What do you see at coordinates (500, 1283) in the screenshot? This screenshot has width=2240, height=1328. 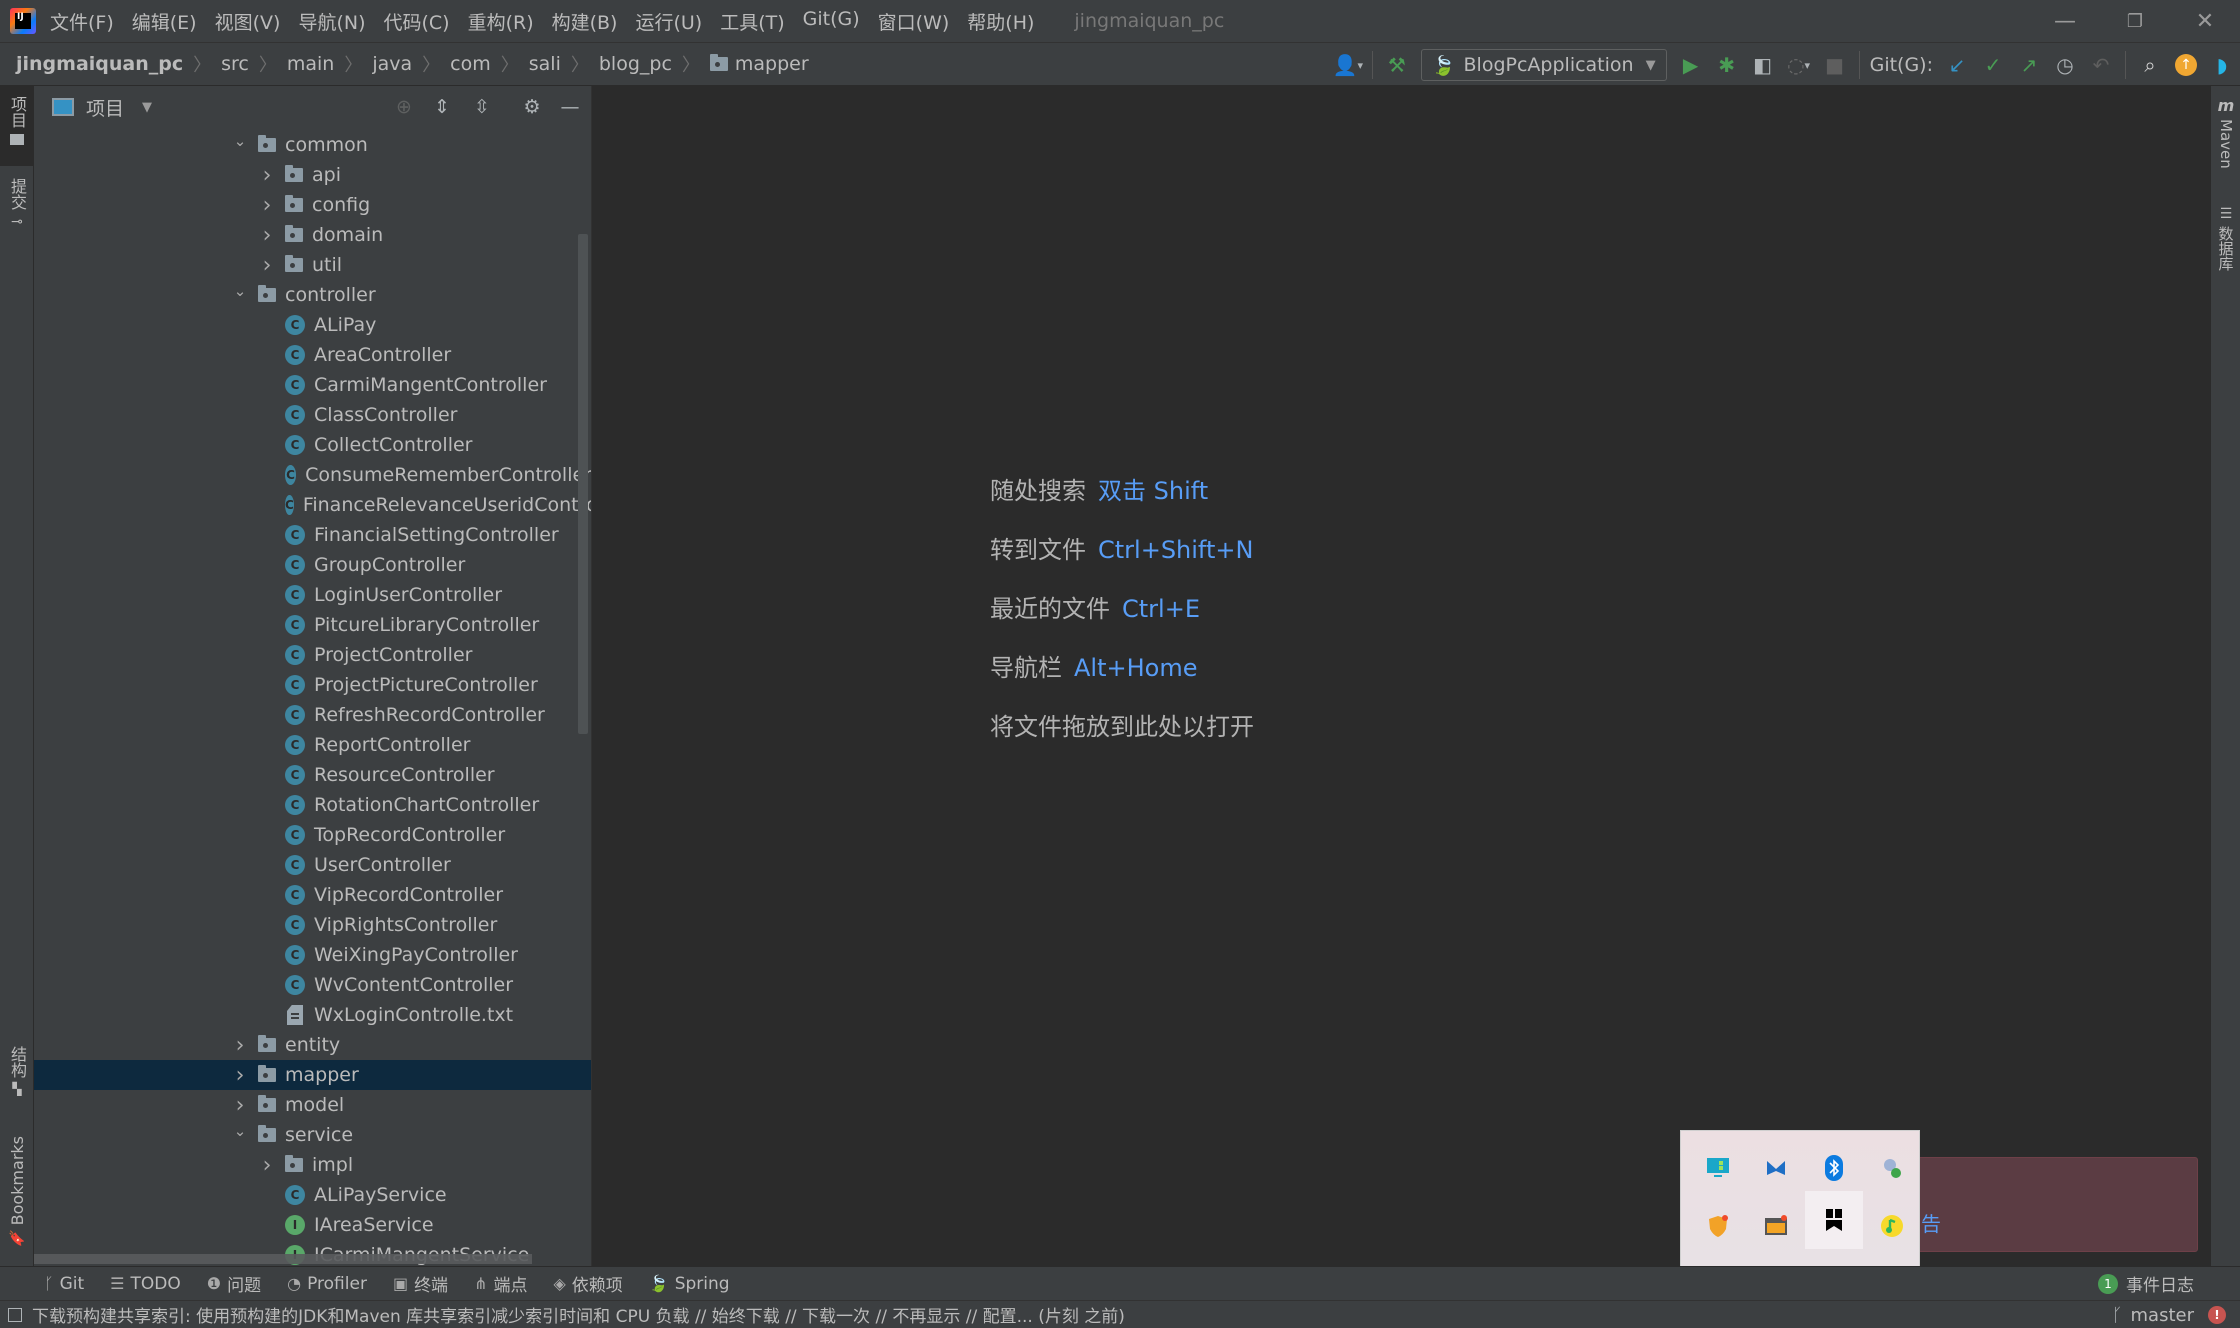 I see `tool-window-端点: ⋔ 端点` at bounding box center [500, 1283].